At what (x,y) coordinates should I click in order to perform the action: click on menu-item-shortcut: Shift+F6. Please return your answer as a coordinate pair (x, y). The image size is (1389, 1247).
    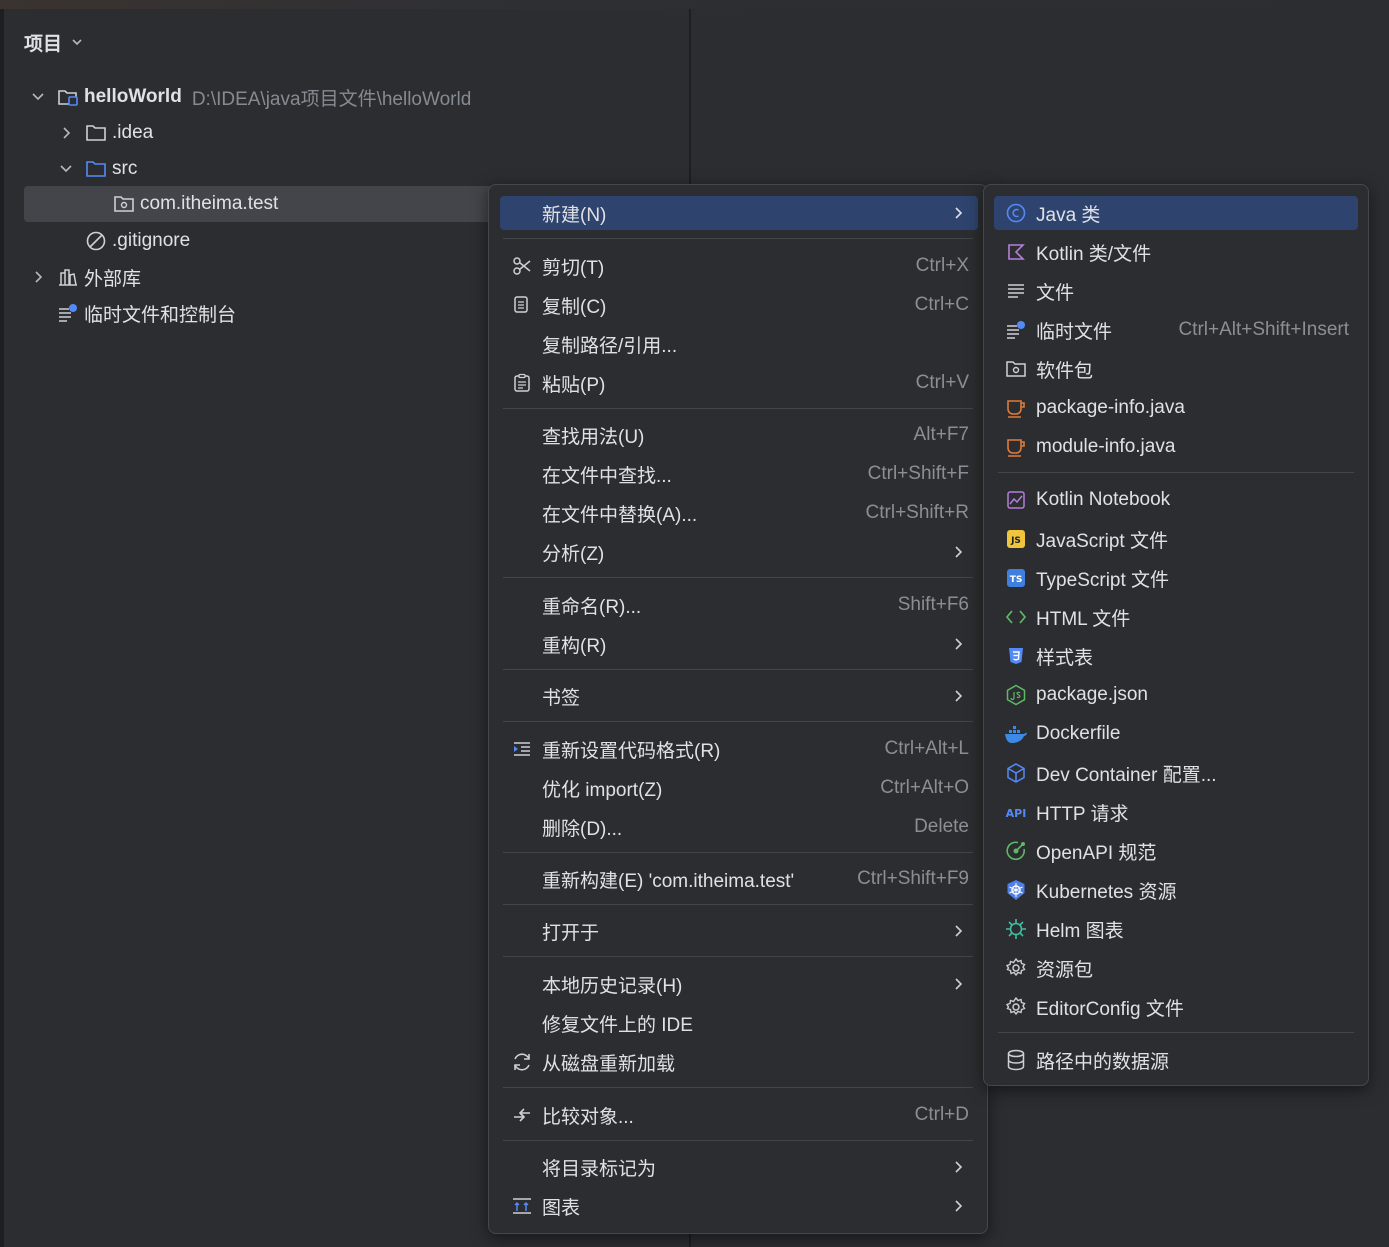
    Looking at the image, I should click on (933, 604).